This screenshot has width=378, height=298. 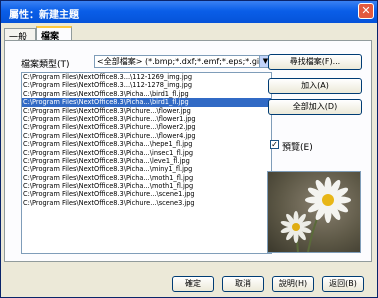 I want to click on back-button: 返回(B), so click(x=343, y=284).